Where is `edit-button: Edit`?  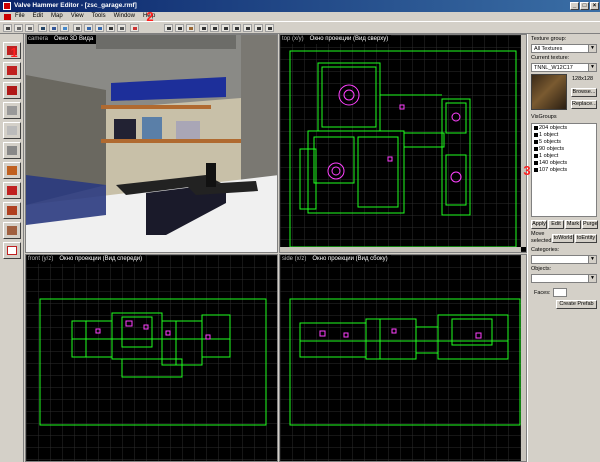
edit-button: Edit is located at coordinates (556, 224).